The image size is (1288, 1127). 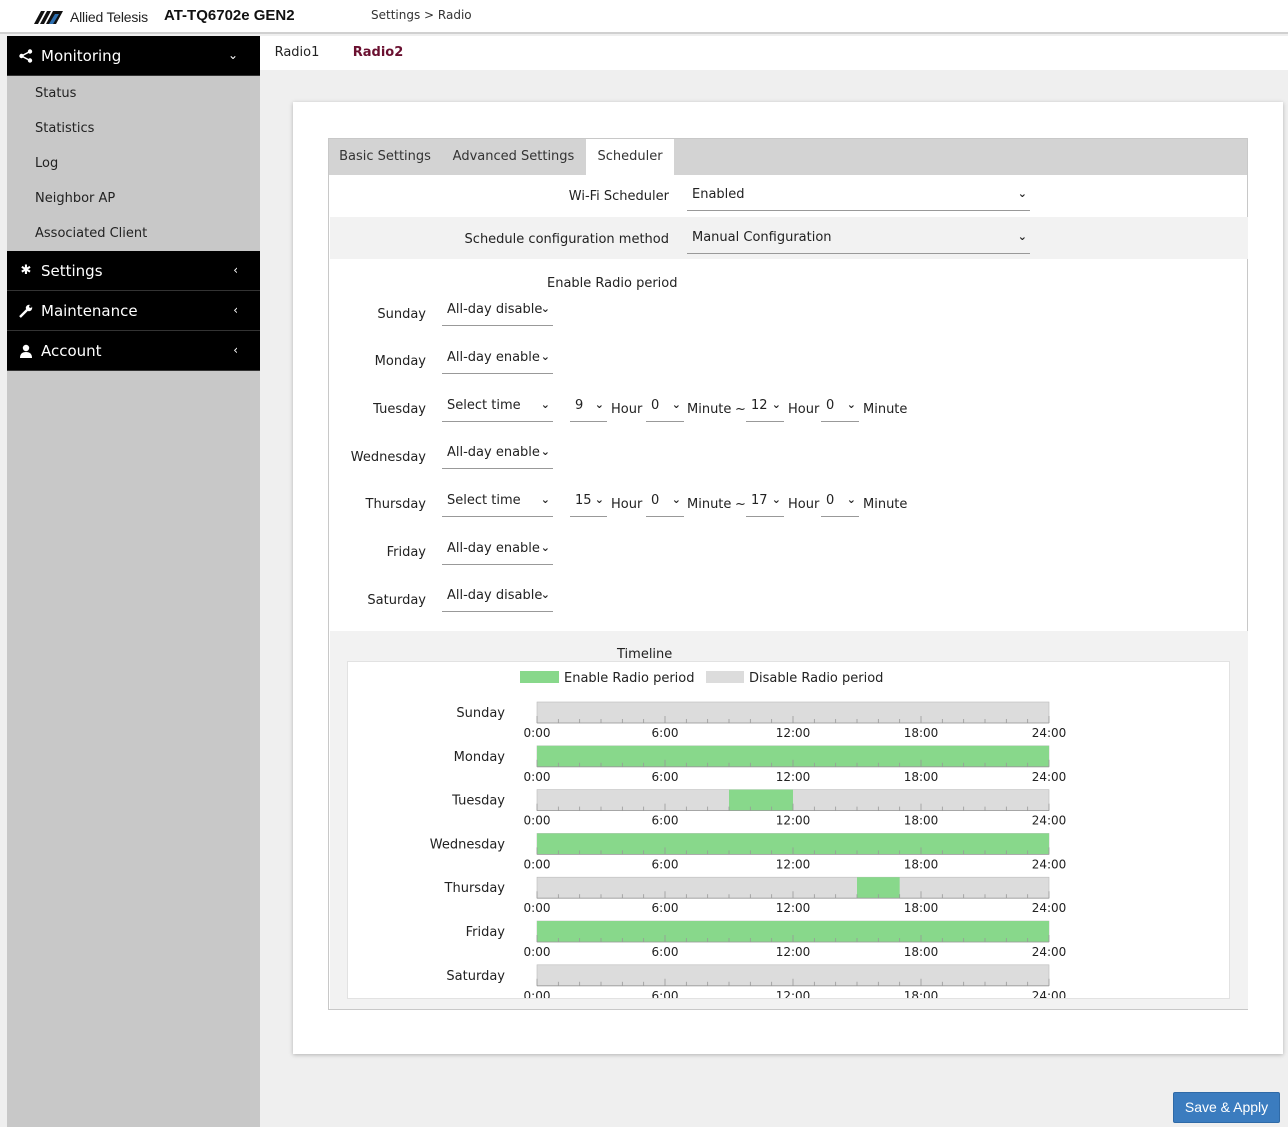 I want to click on tab-basic-settings: Basic Settings, so click(x=385, y=157).